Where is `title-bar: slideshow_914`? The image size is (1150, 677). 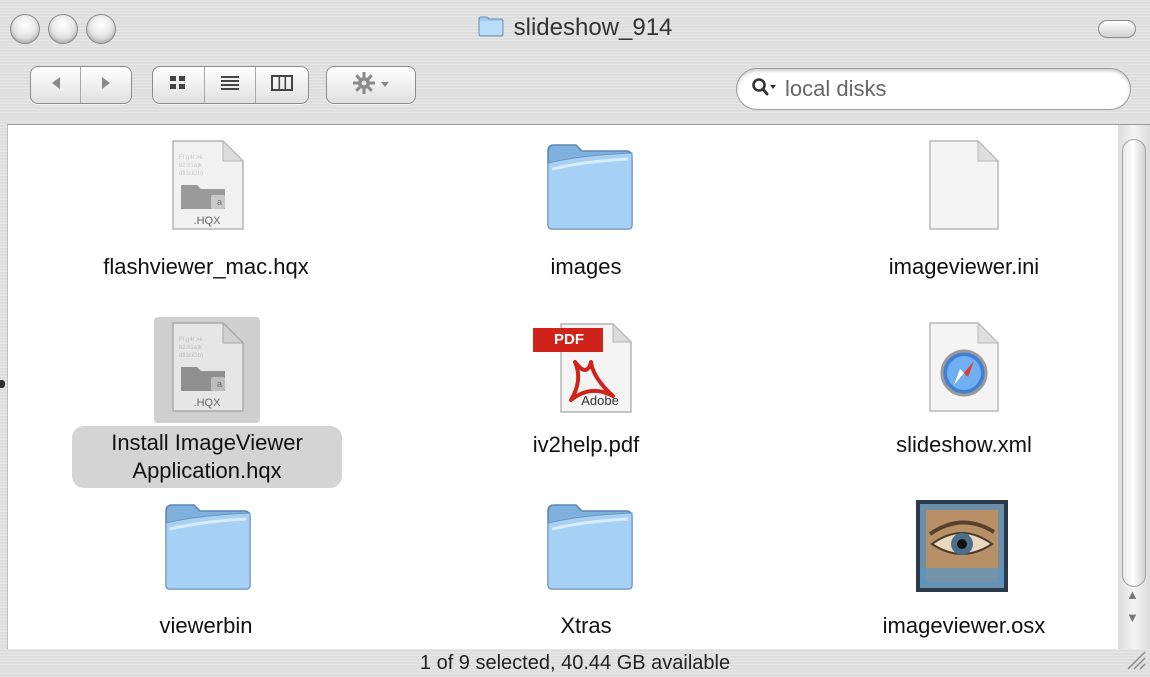 title-bar: slideshow_914 is located at coordinates (575, 29).